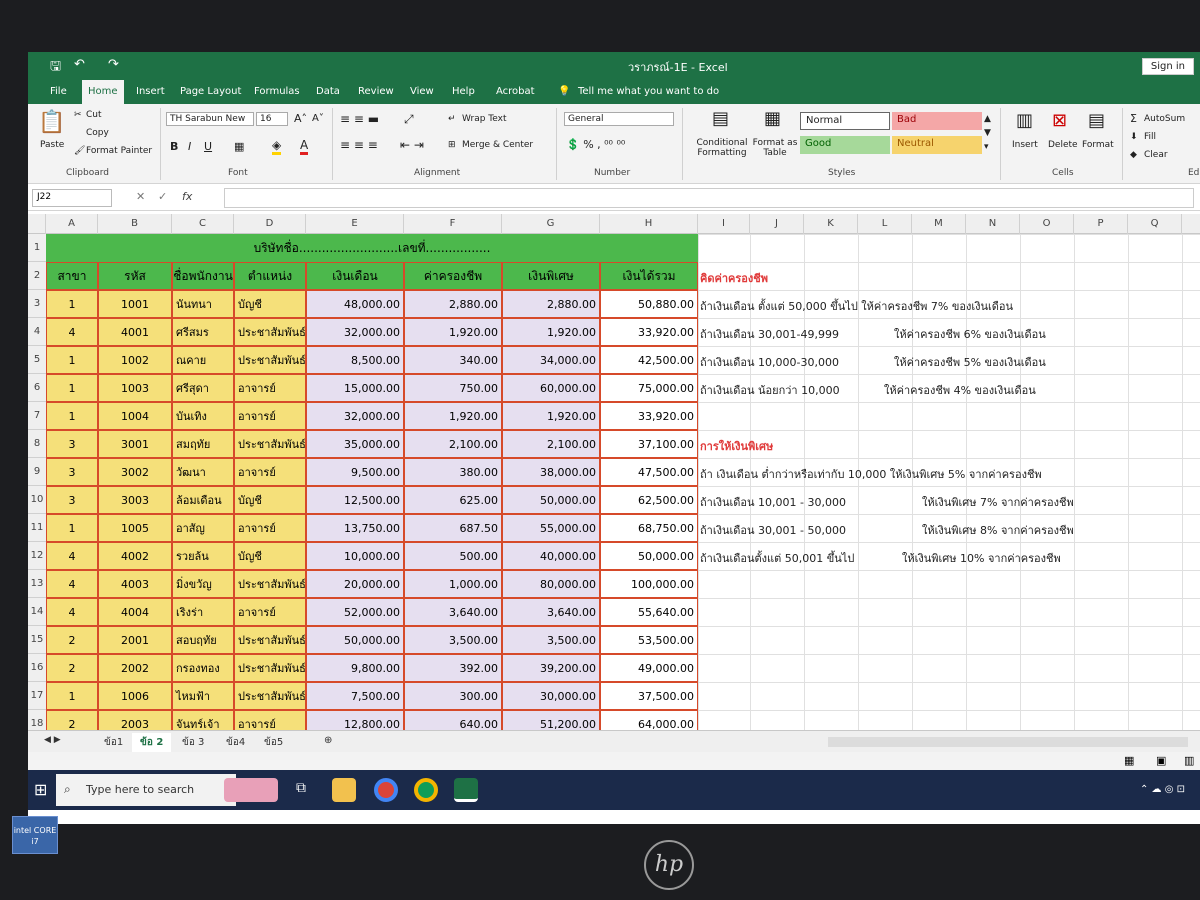 This screenshot has height=900, width=1200. What do you see at coordinates (937, 145) in the screenshot?
I see `style-neutral: Neutral` at bounding box center [937, 145].